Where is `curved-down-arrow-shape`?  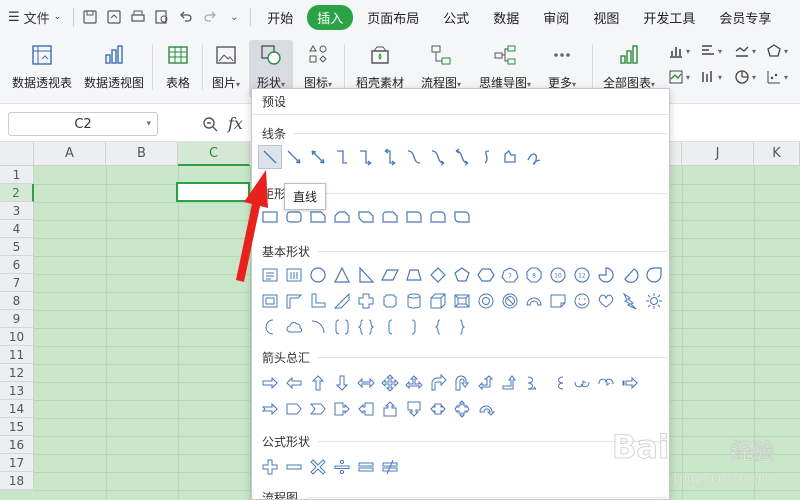 curved-down-arrow-shape is located at coordinates (606, 383).